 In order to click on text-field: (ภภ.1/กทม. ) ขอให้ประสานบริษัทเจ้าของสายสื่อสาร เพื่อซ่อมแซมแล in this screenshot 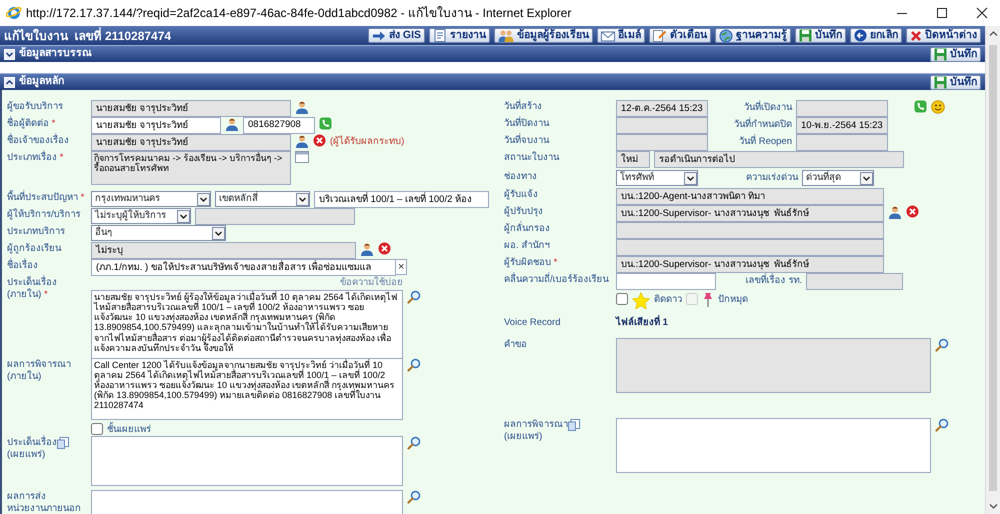, I will do `click(243, 267)`.